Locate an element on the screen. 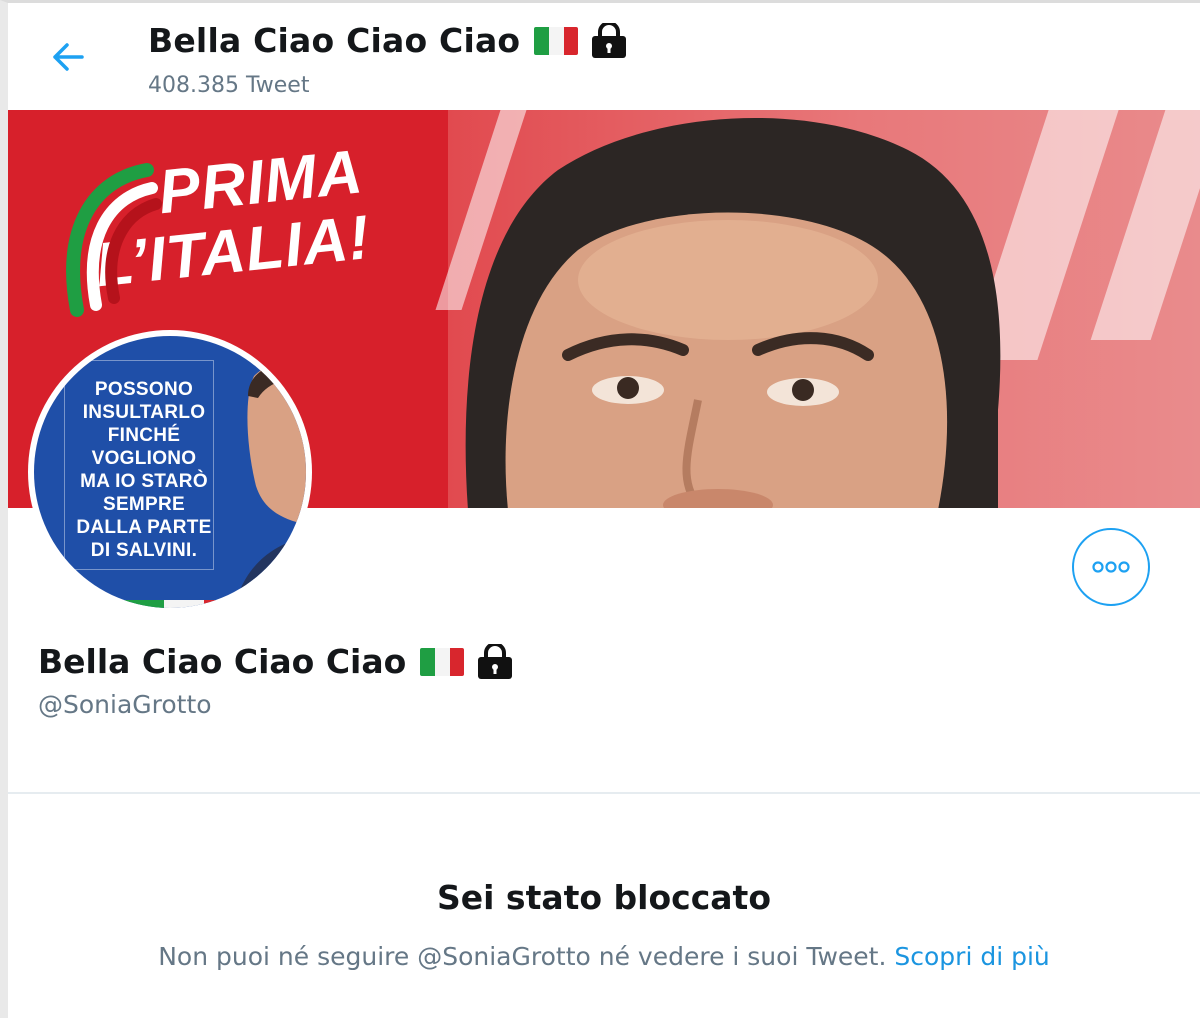  section-divider is located at coordinates (604, 793).